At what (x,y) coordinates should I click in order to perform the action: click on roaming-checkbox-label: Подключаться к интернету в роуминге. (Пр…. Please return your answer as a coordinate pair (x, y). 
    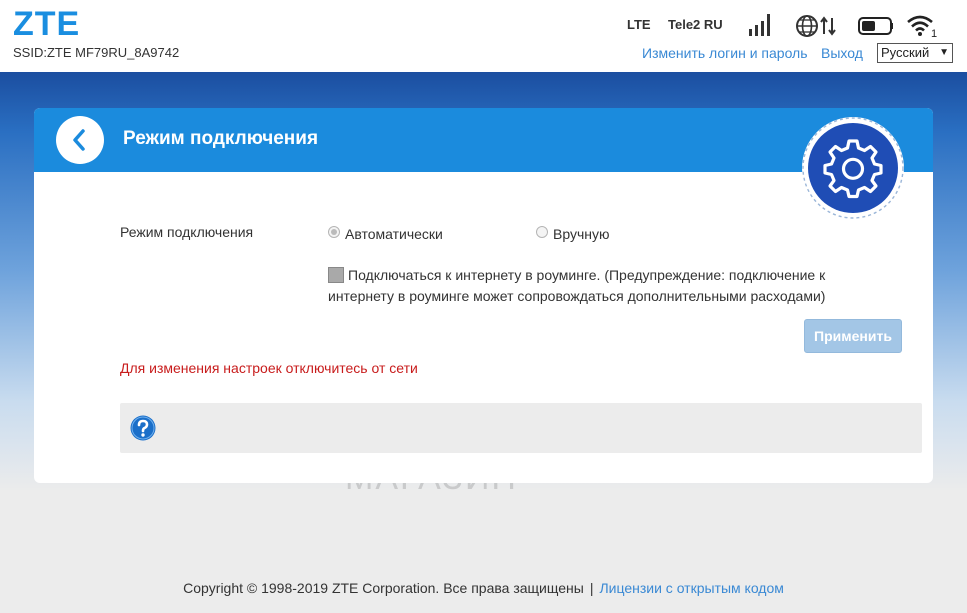
    Looking at the image, I should click on (577, 285).